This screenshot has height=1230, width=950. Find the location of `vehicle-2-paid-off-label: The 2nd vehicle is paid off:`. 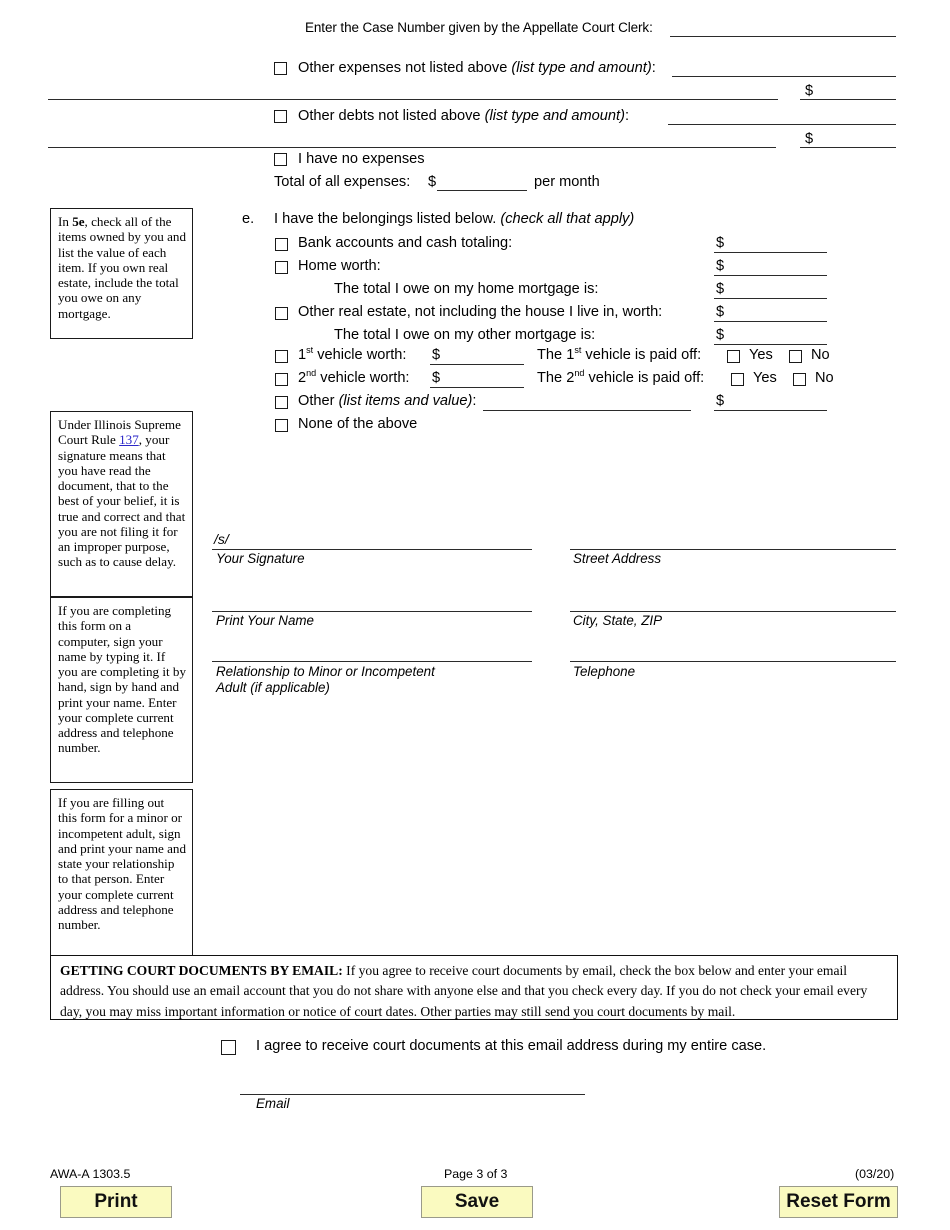

vehicle-2-paid-off-label: The 2nd vehicle is paid off: is located at coordinates (621, 377).